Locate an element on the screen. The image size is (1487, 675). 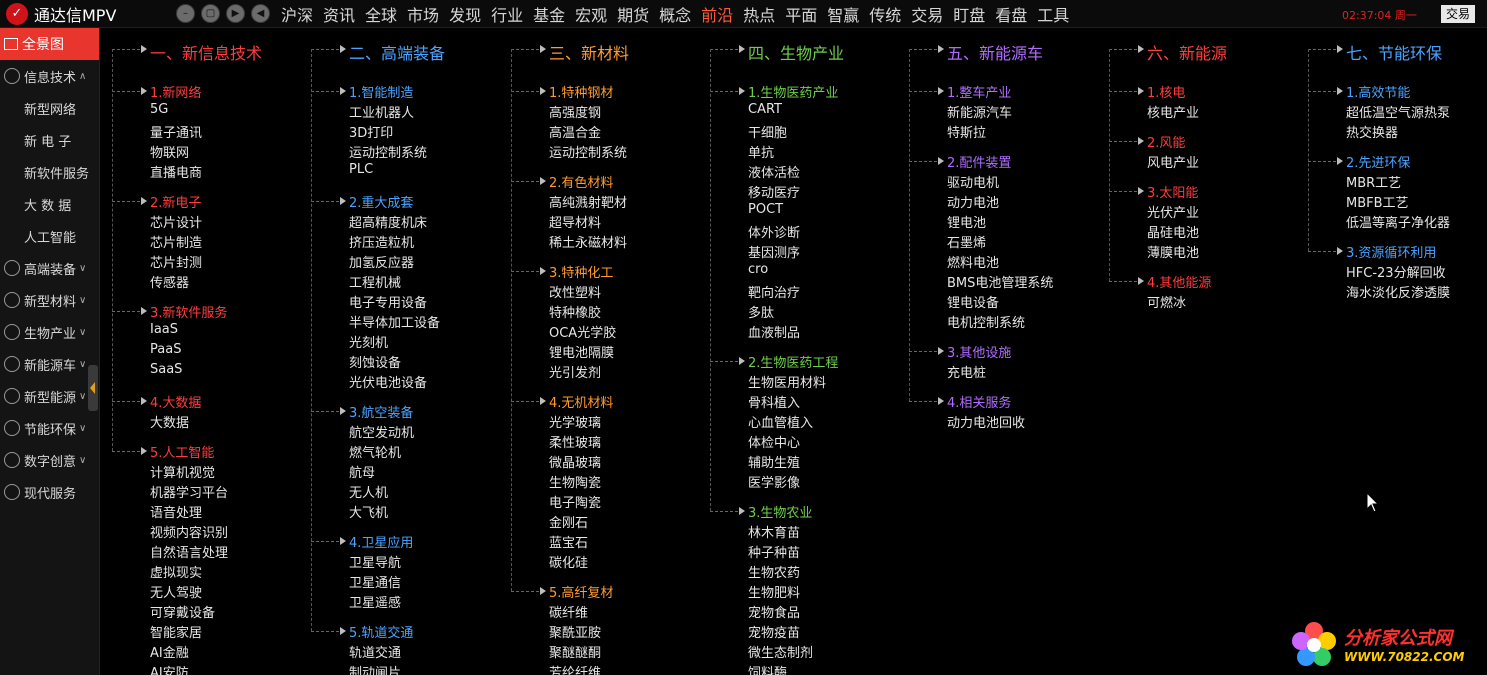
concept-item: 超高精度机床 is located at coordinates (388, 221).